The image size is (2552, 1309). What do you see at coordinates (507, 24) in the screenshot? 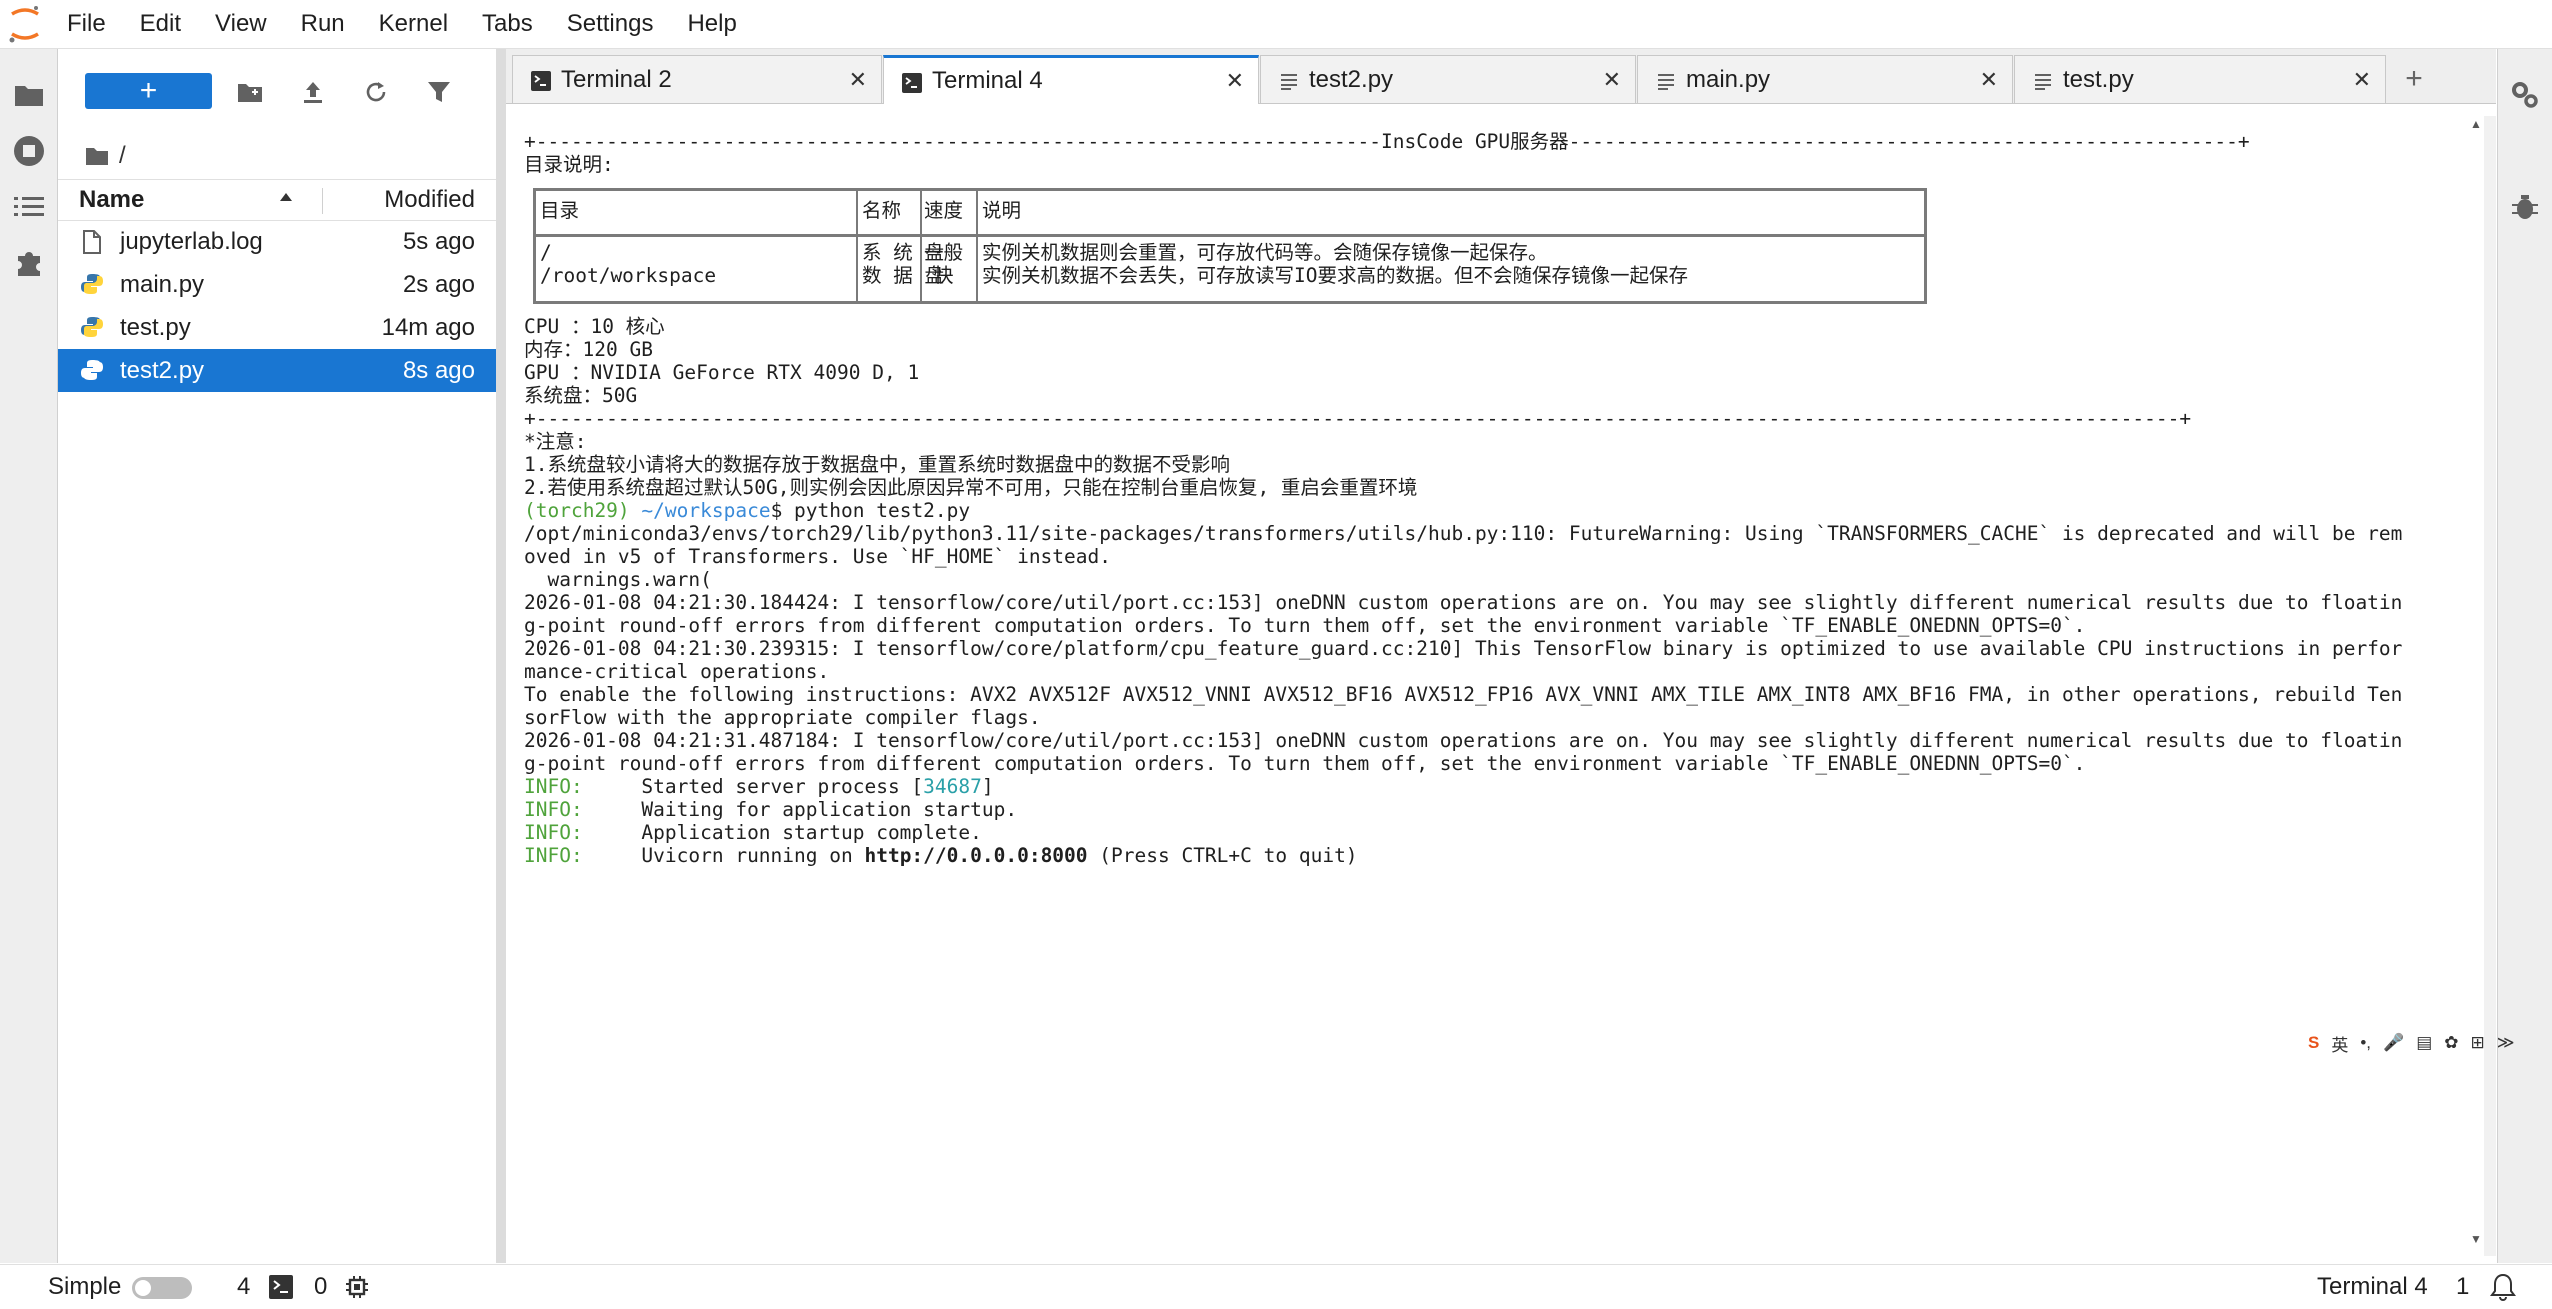
I see `menu-tabs: Tabs` at bounding box center [507, 24].